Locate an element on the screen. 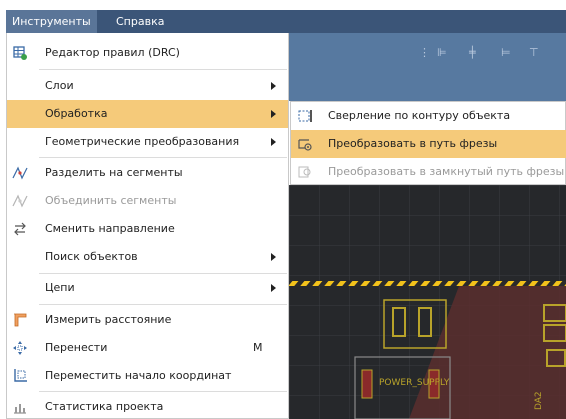 The image size is (566, 419). menu-item-split-segments: Разделить на сегменты is located at coordinates (147, 173).